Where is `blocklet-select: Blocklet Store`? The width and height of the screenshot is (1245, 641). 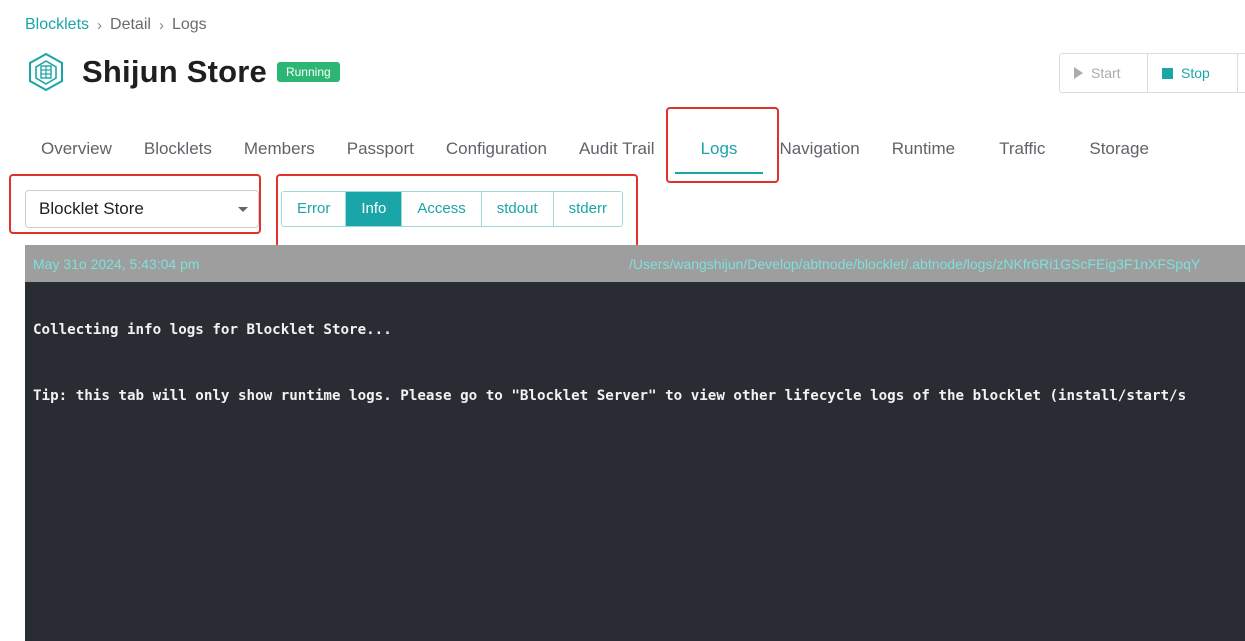 blocklet-select: Blocklet Store is located at coordinates (142, 209).